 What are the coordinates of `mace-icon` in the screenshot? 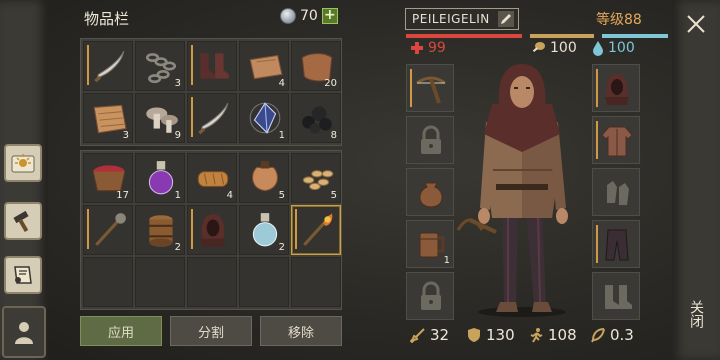 It's located at (110, 229).